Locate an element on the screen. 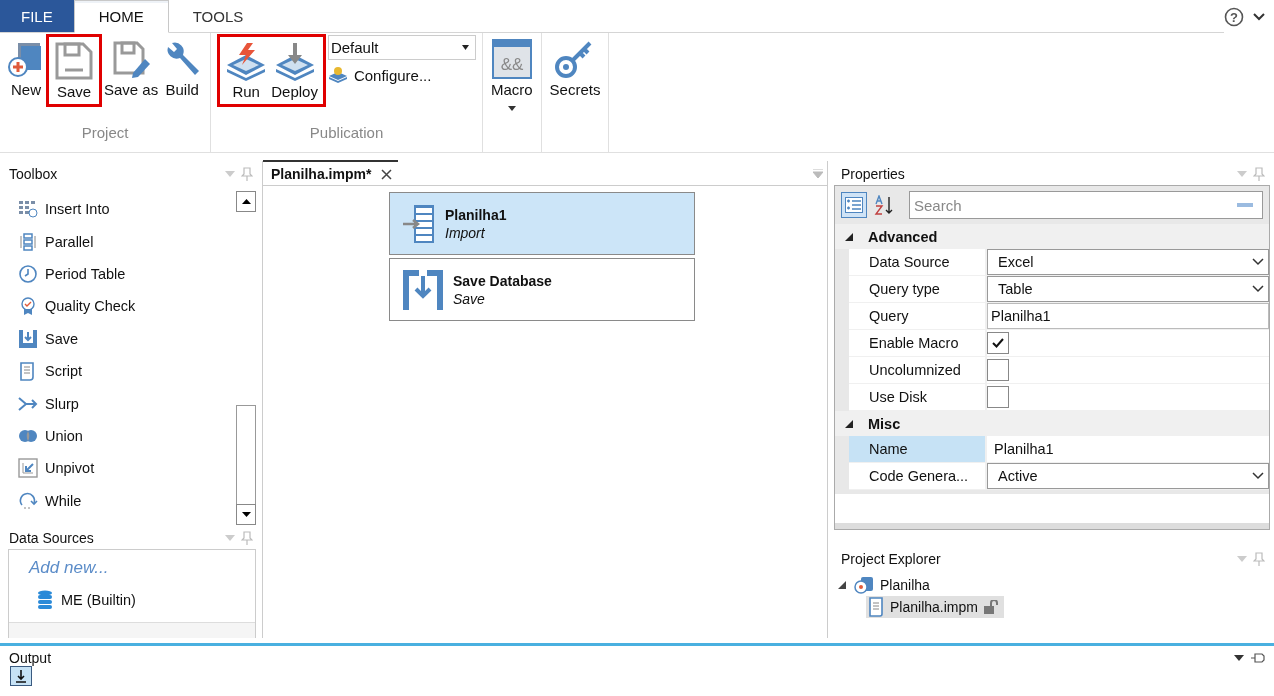 This screenshot has width=1274, height=696. panel-title: Properties is located at coordinates (873, 174).